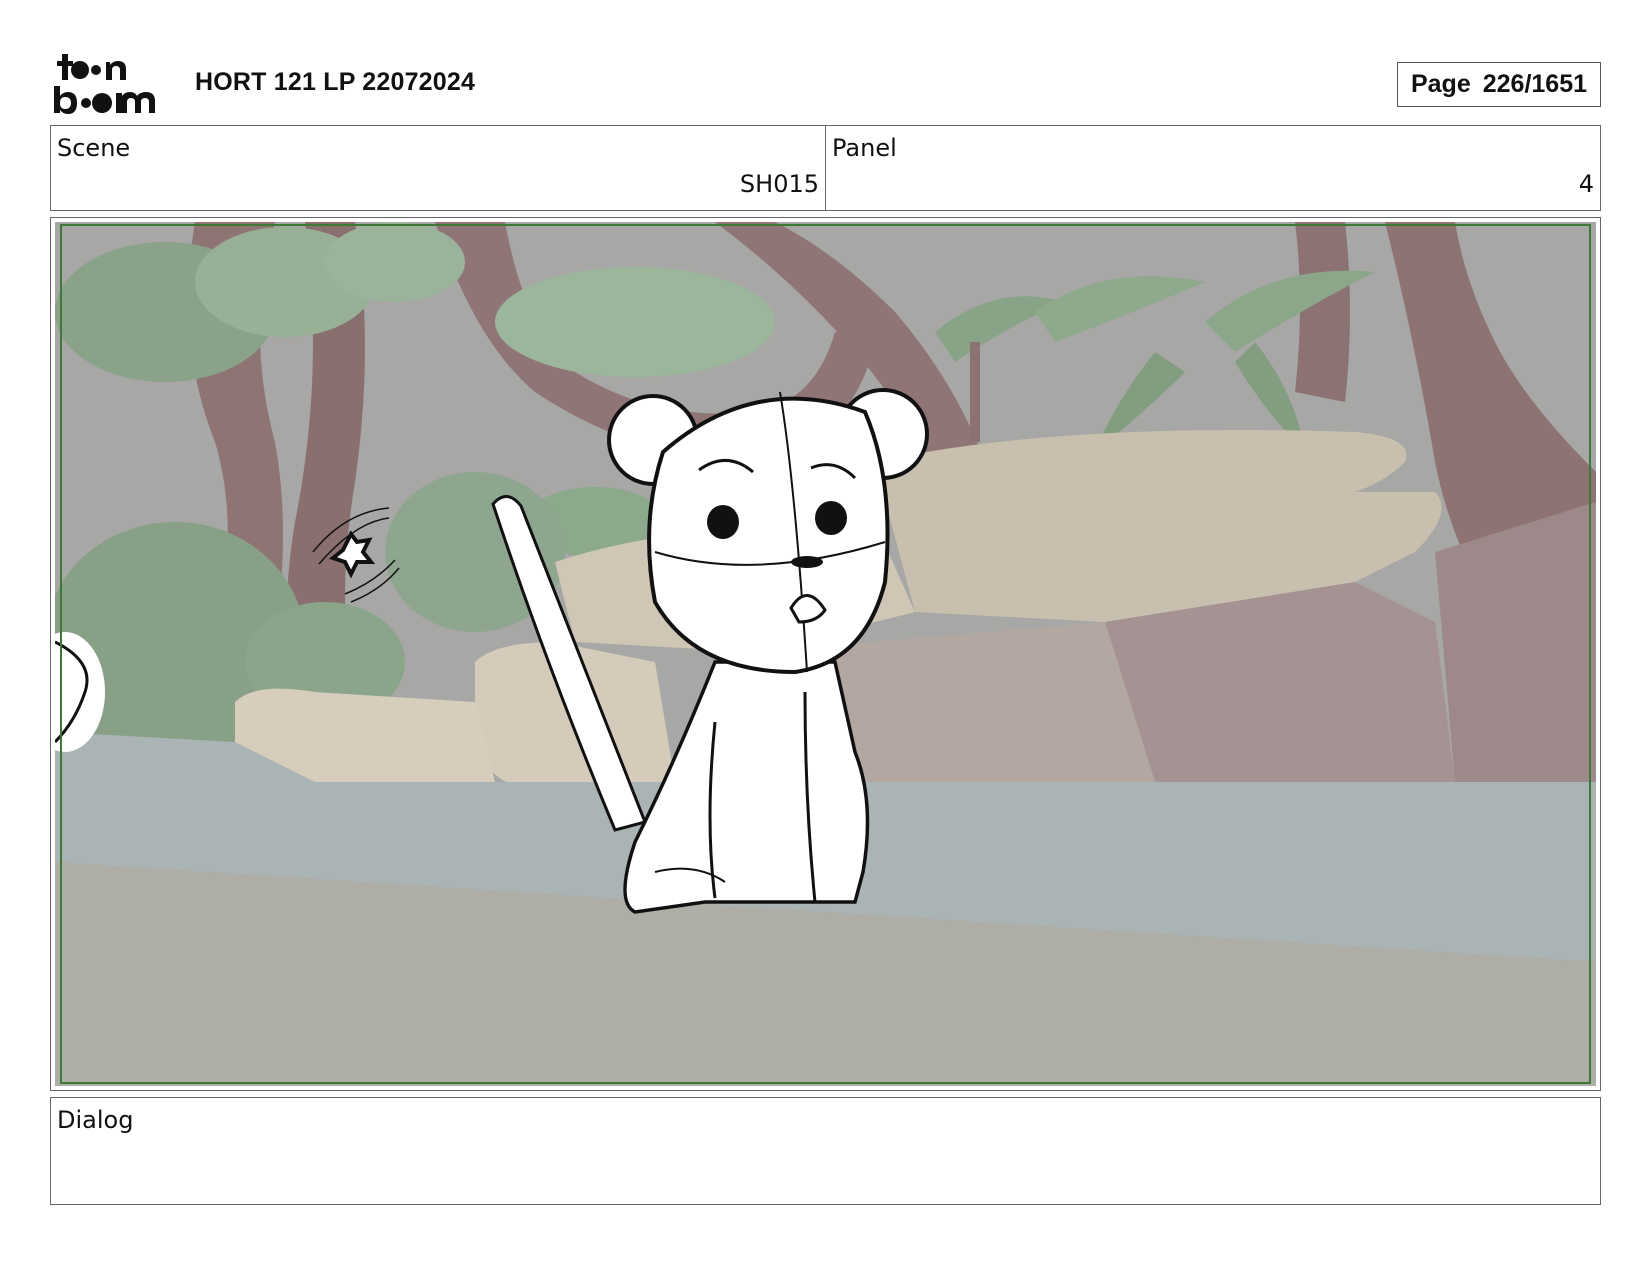 This screenshot has width=1650, height=1275. What do you see at coordinates (864, 148) in the screenshot?
I see `panel-label: Panel` at bounding box center [864, 148].